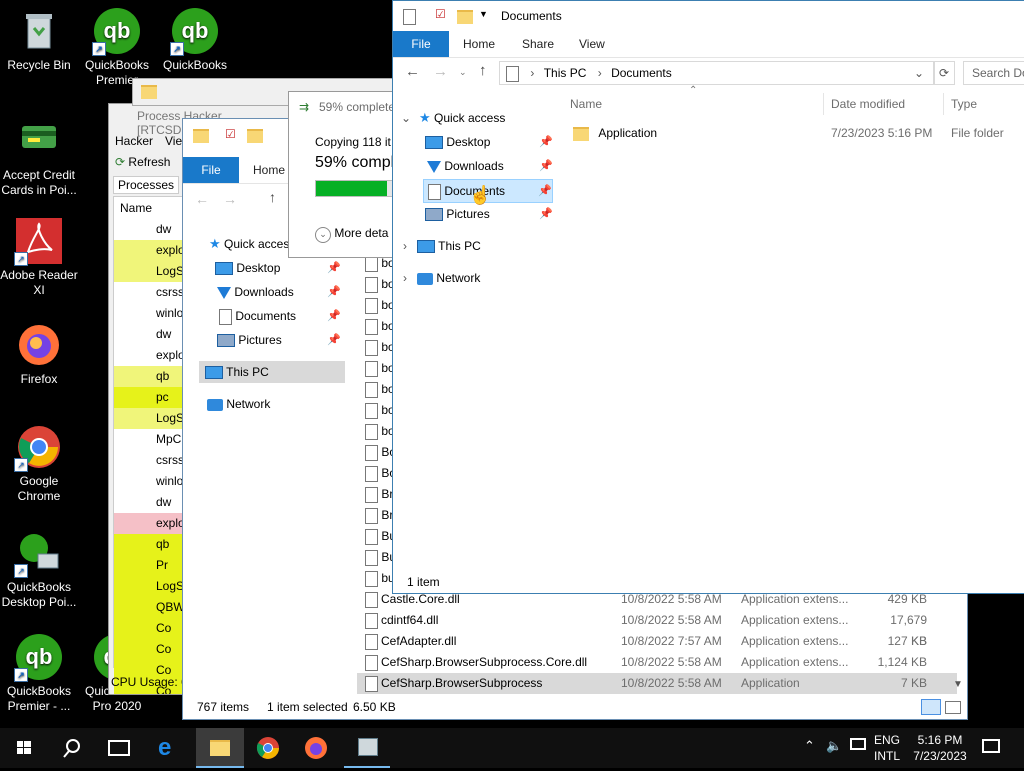  What do you see at coordinates (249, 244) in the screenshot?
I see `nav-quick-access: ★ Quick acces` at bounding box center [249, 244].